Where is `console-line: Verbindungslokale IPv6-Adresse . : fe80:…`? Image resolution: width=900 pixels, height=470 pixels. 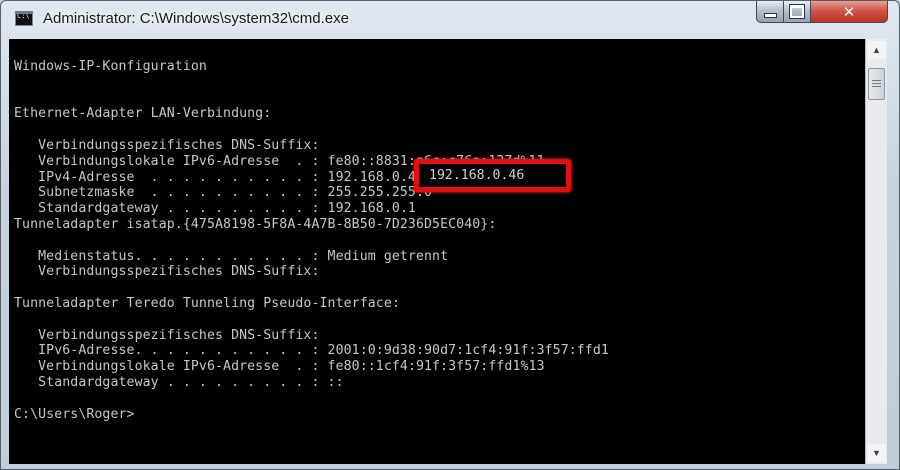
console-line: Verbindungslokale IPv6-Adresse . : fe80:… is located at coordinates (279, 367).